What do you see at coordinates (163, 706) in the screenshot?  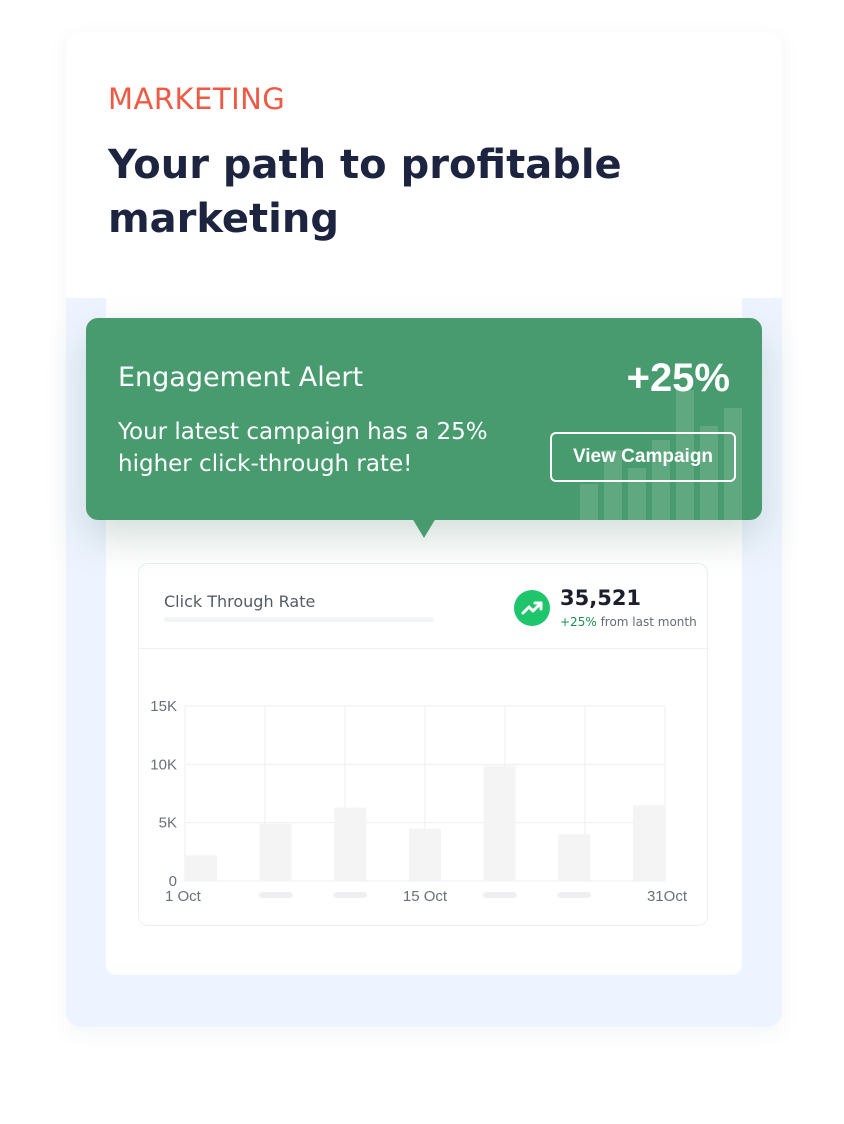 I see `y-tick-label: 15K` at bounding box center [163, 706].